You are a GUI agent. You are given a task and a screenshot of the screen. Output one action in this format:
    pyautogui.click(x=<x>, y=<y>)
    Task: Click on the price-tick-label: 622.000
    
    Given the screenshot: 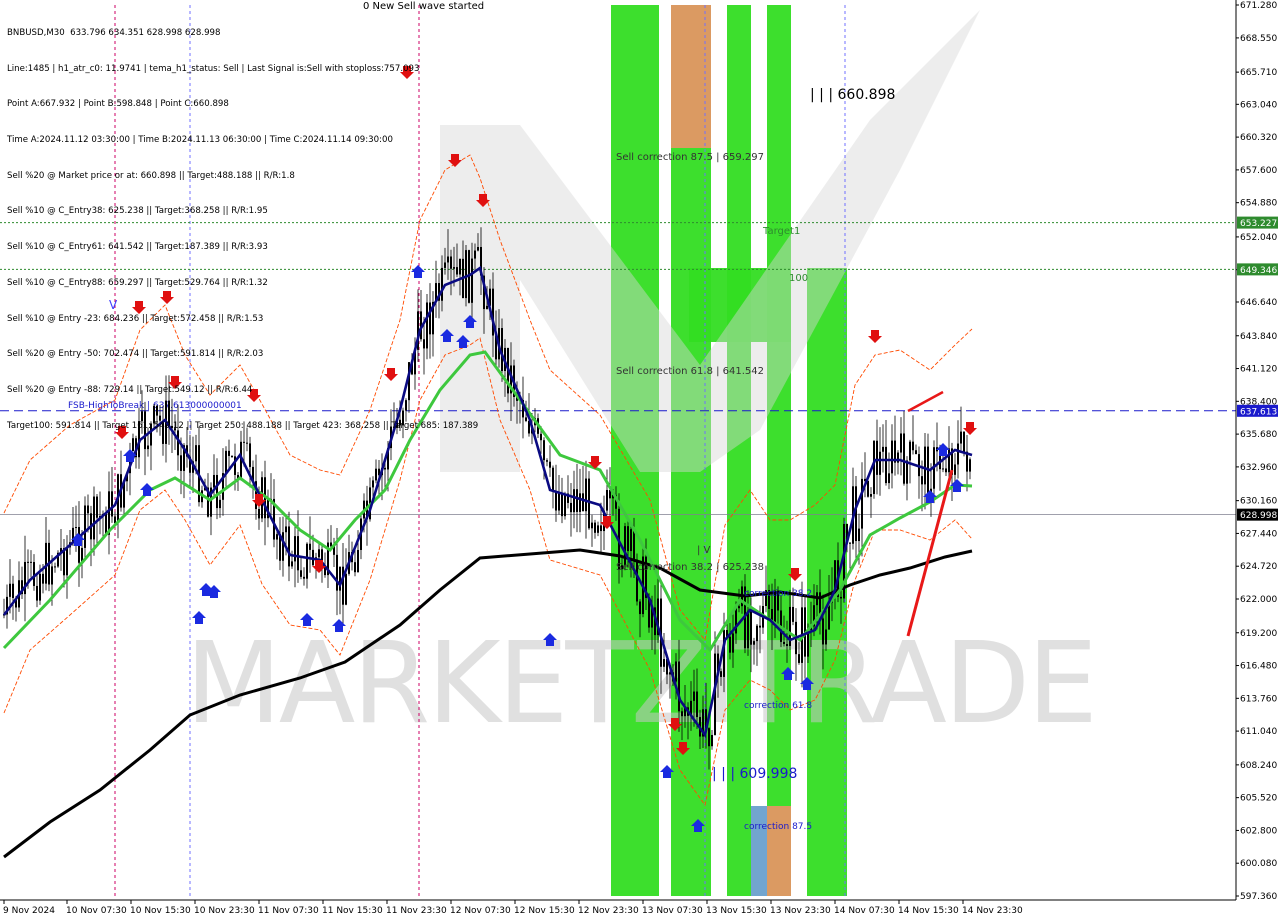 What is the action you would take?
    pyautogui.click(x=1258, y=600)
    